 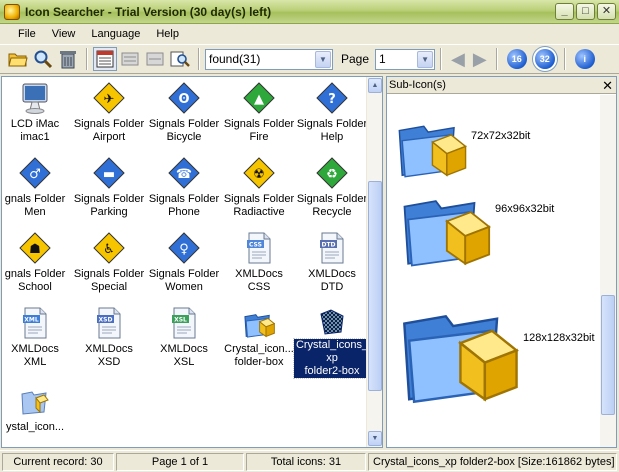 I want to click on document-icon: XSD, so click(x=109, y=323).